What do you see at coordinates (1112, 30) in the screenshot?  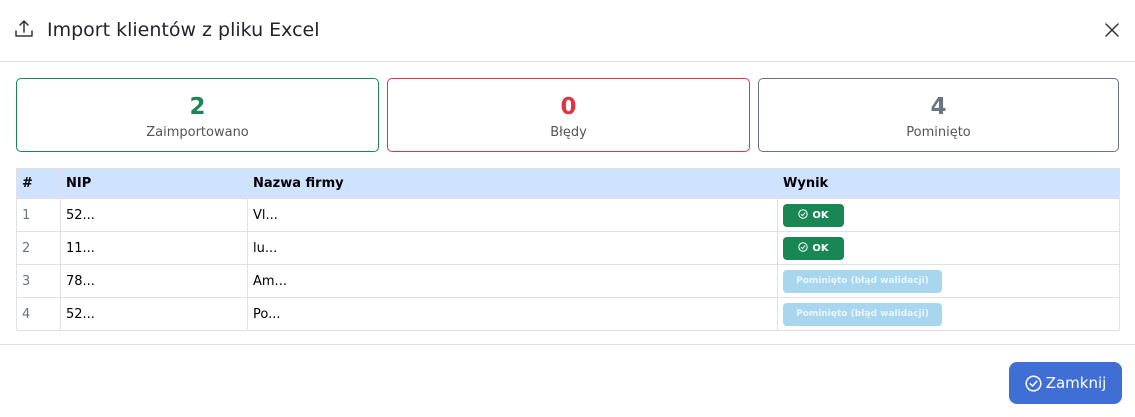 I see `close-icon` at bounding box center [1112, 30].